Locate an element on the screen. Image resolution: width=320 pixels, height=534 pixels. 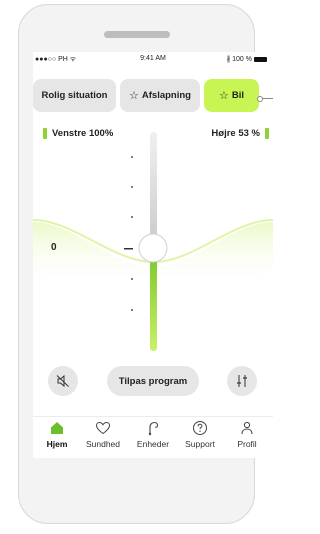
home-icon is located at coordinates (57, 428).